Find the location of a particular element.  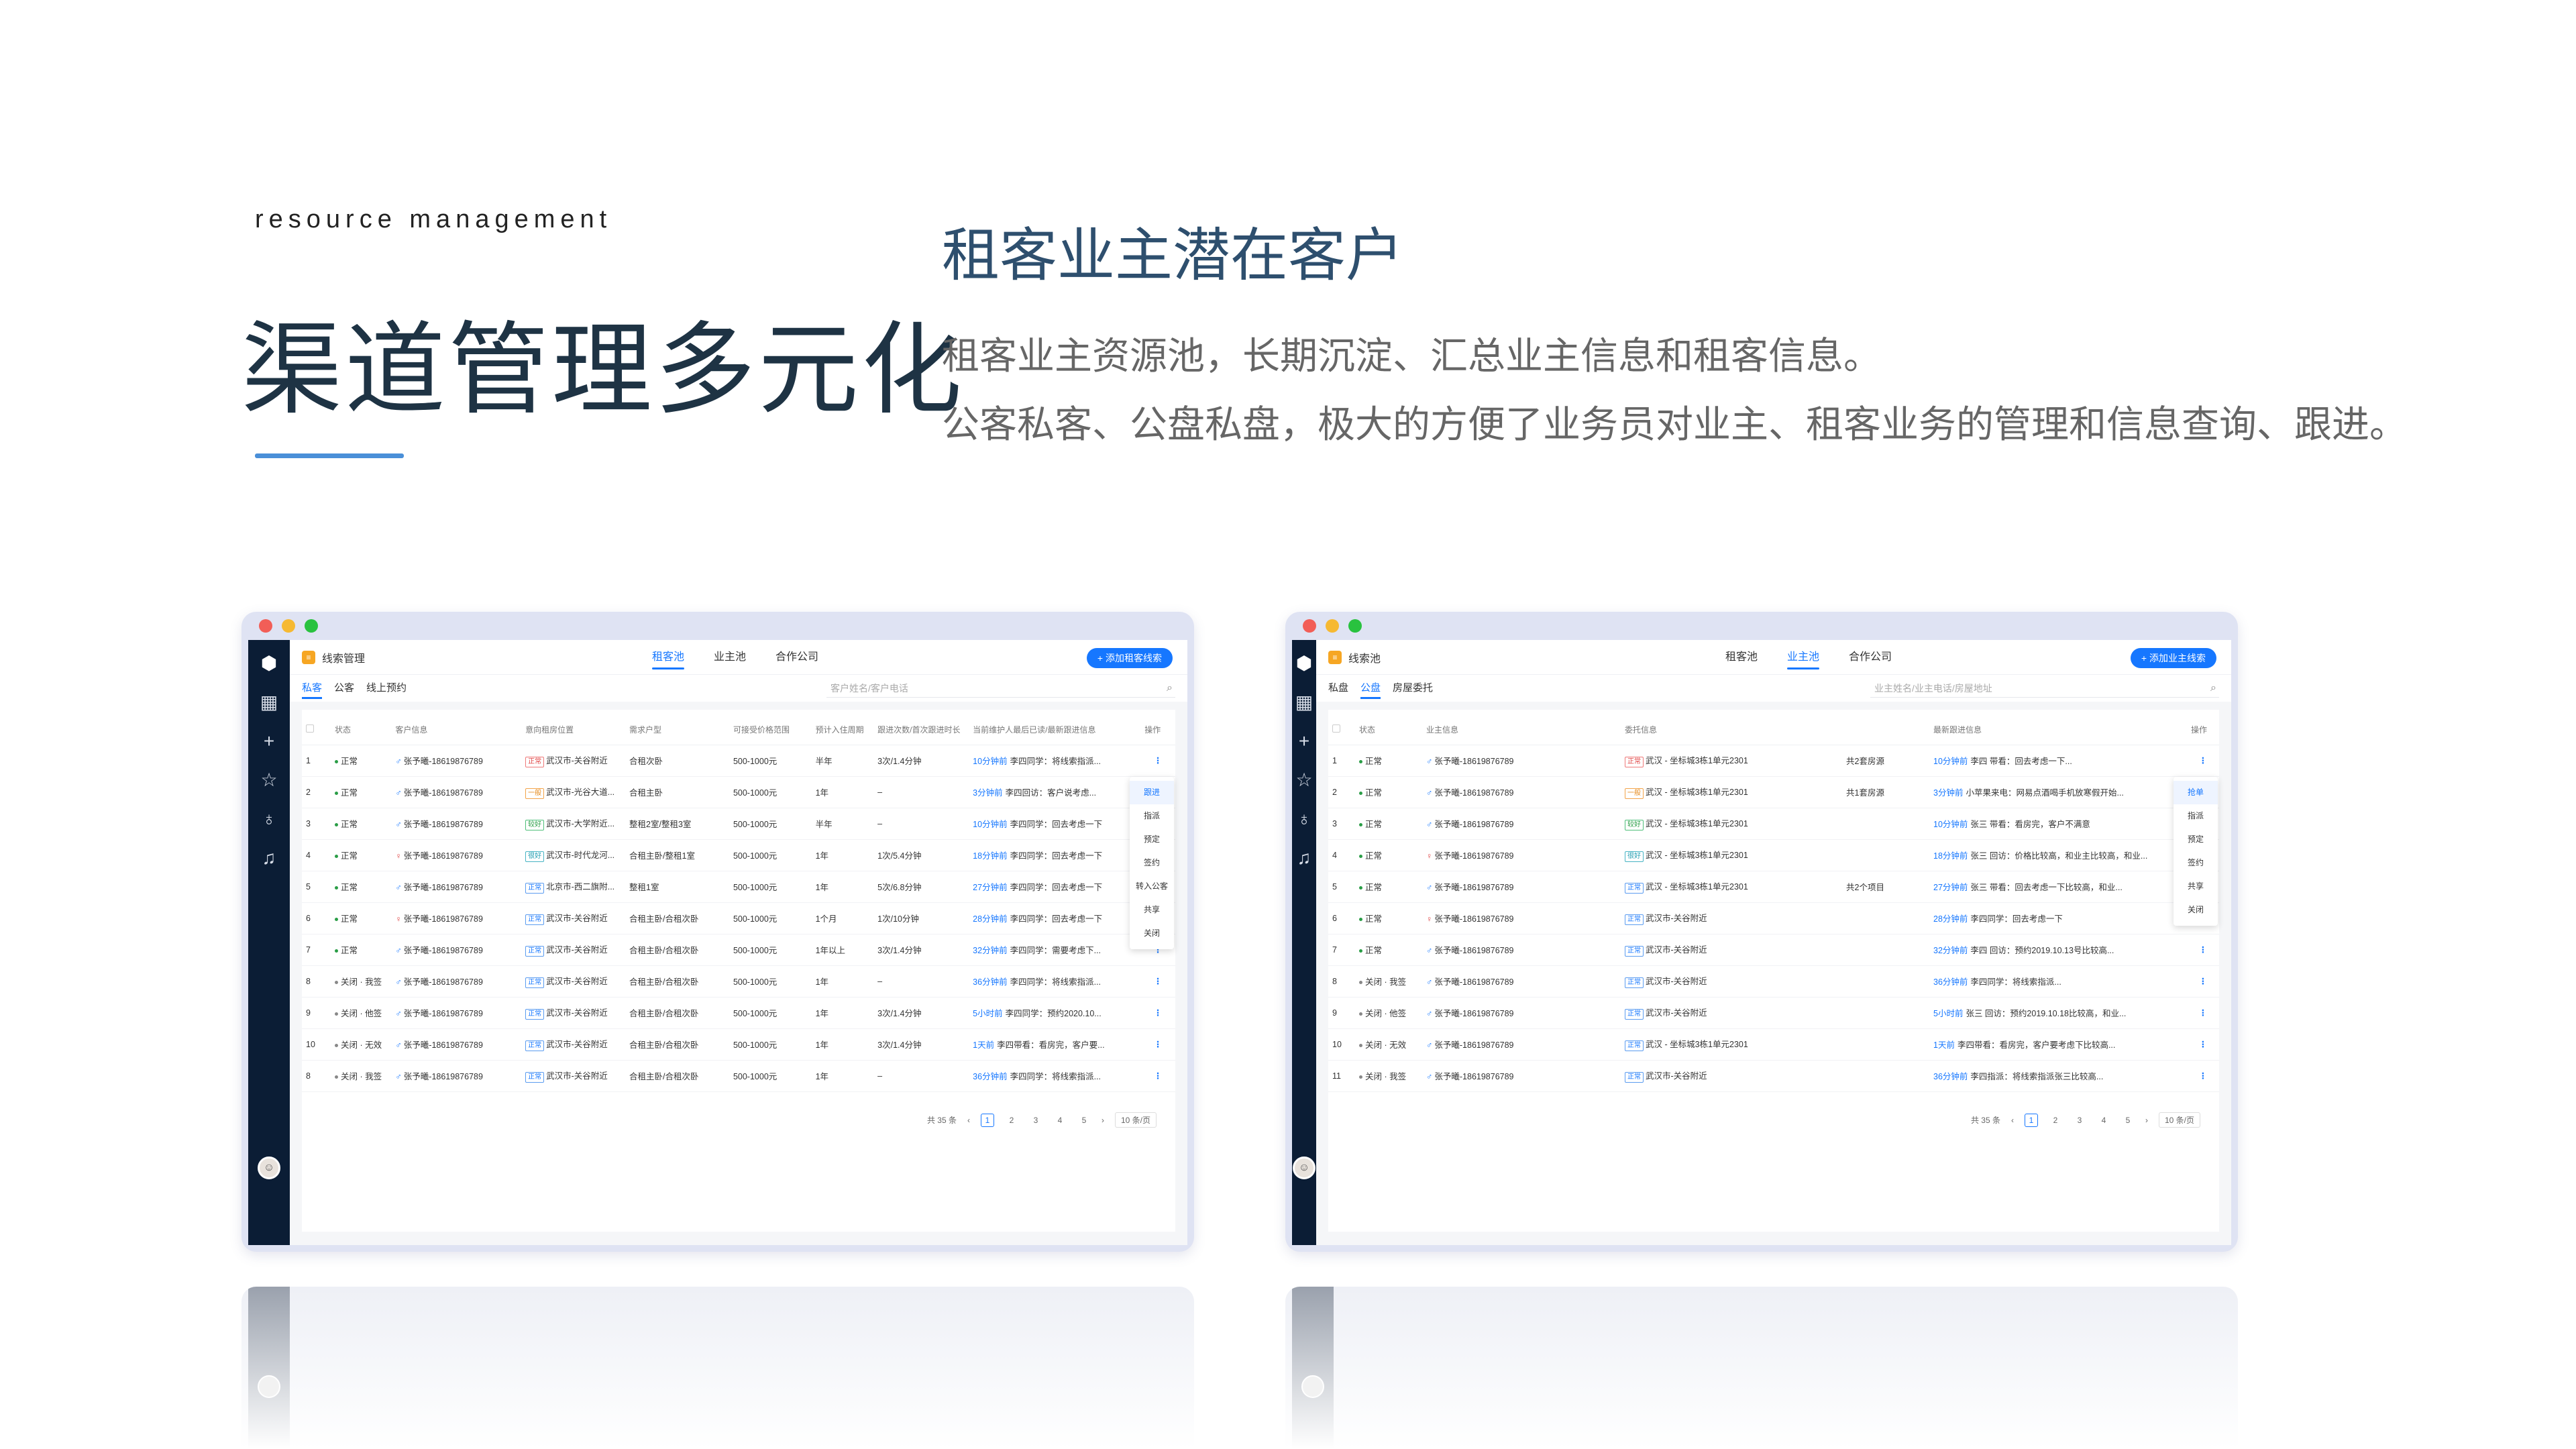

add-tenant-lead-button: + 添加租客线索 is located at coordinates (1129, 658).